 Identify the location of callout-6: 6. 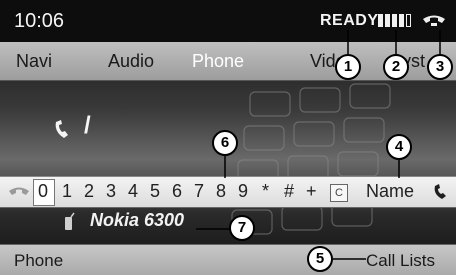
(225, 143).